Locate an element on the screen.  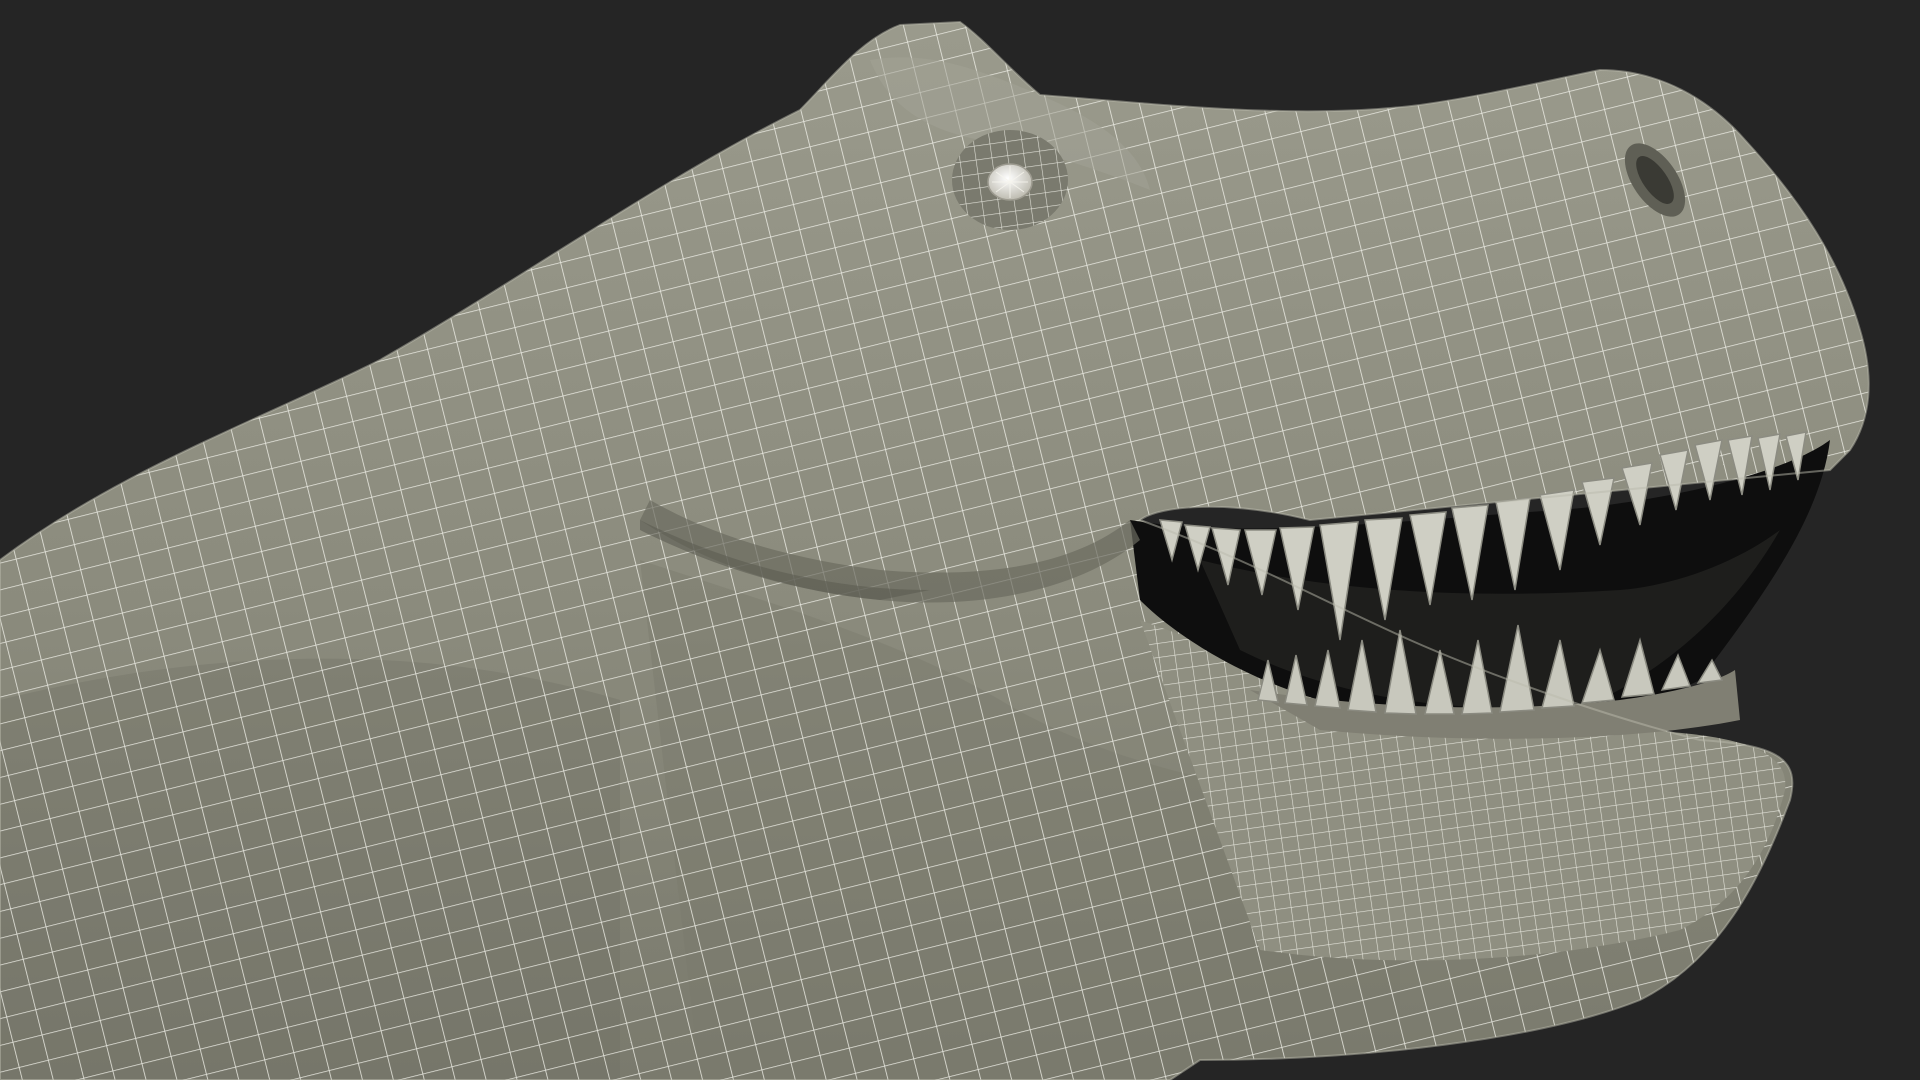
eye is located at coordinates (1010, 180).